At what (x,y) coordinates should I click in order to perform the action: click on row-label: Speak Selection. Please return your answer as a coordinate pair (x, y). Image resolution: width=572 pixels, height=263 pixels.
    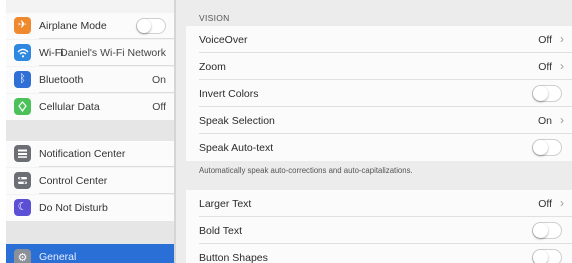
    Looking at the image, I should click on (237, 121).